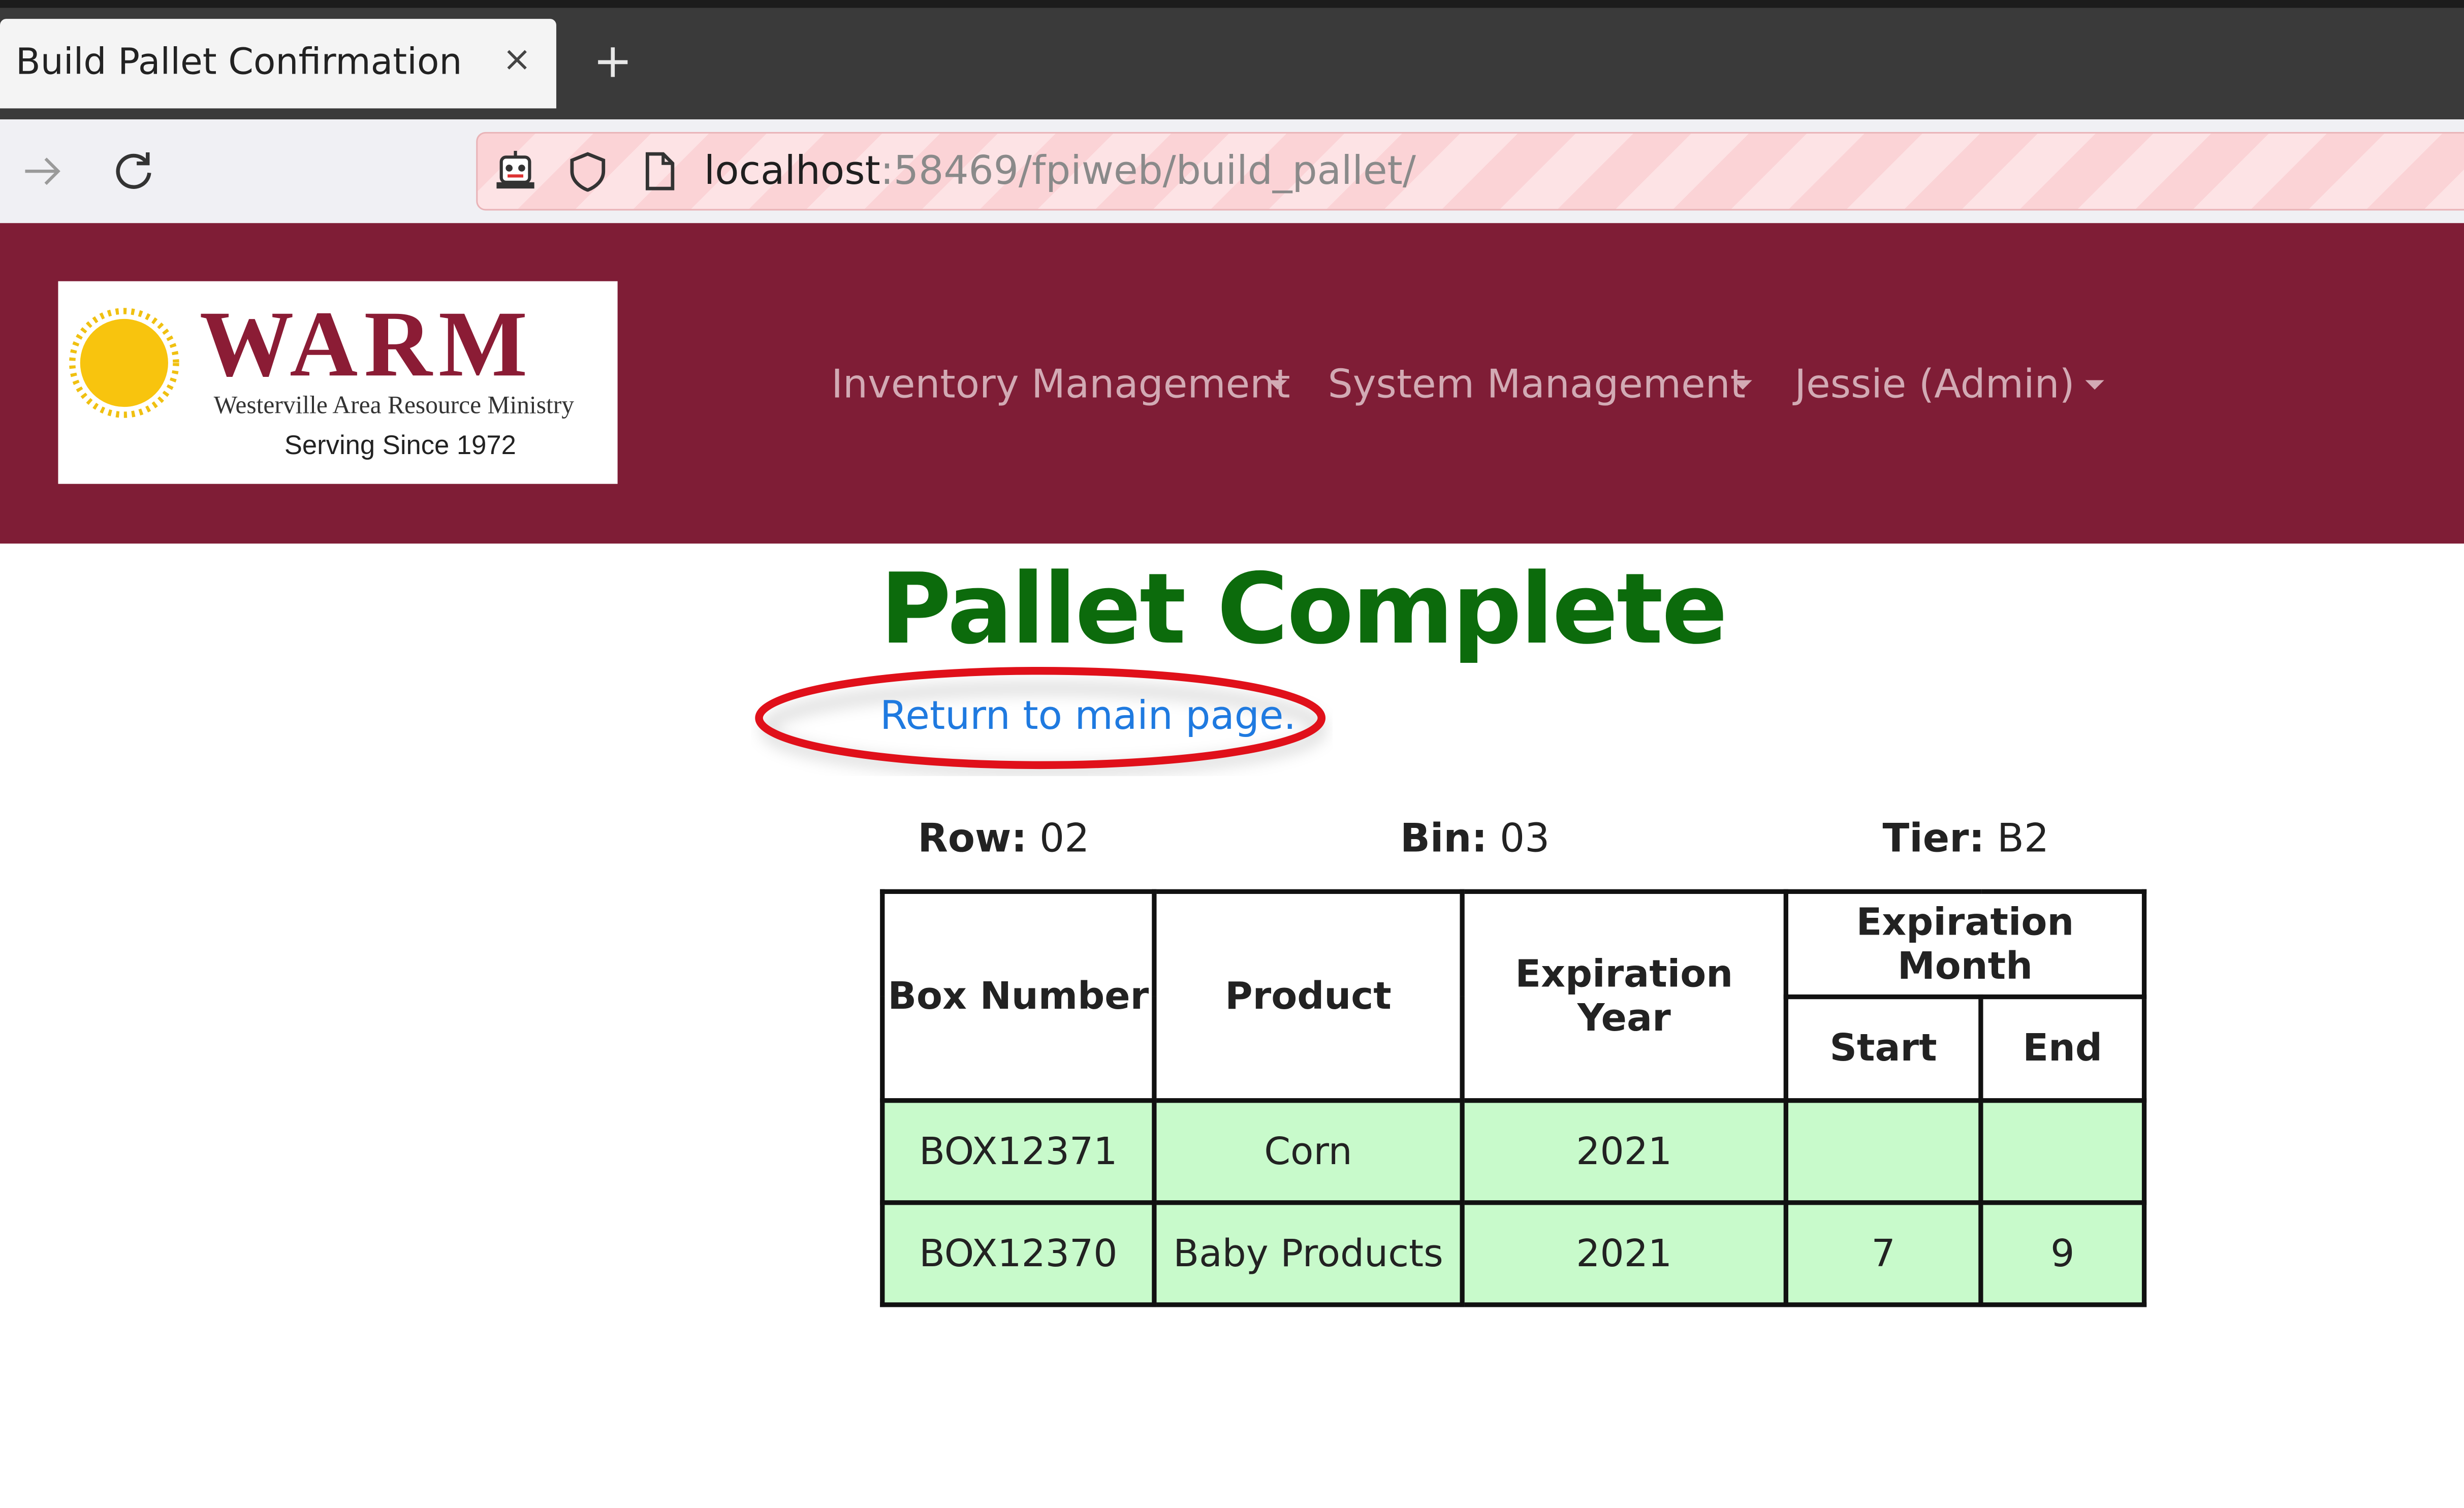  What do you see at coordinates (238, 62) in the screenshot?
I see `tab-title: Build Pallet Confirmation` at bounding box center [238, 62].